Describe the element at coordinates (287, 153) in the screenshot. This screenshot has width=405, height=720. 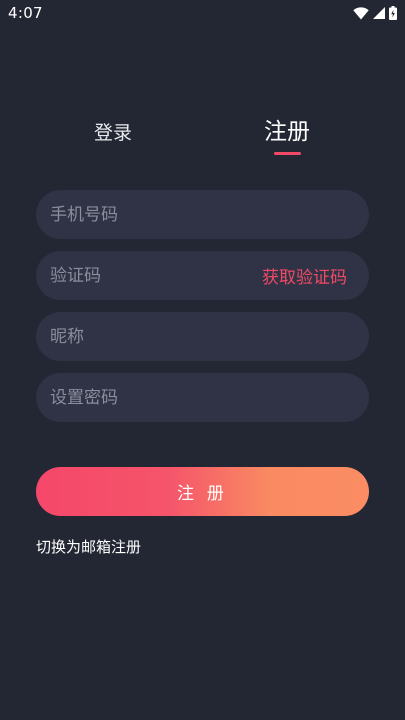
I see `active-tab-indicator` at that location.